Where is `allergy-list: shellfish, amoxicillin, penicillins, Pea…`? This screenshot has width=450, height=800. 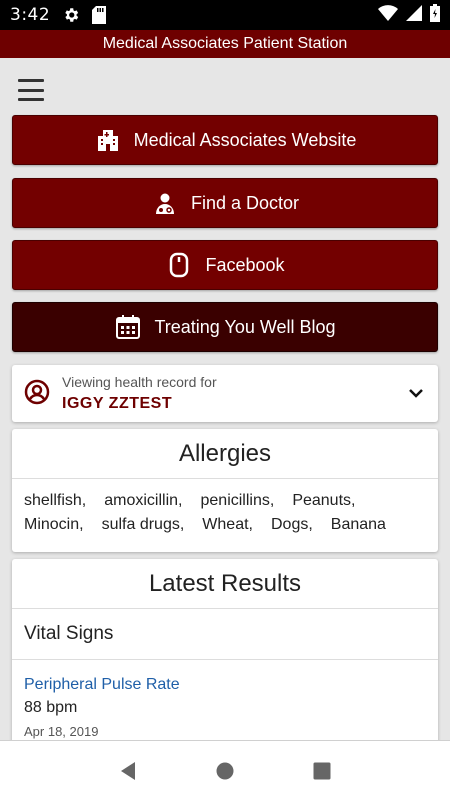
allergy-list: shellfish, amoxicillin, penicillins, Pea… is located at coordinates (225, 507).